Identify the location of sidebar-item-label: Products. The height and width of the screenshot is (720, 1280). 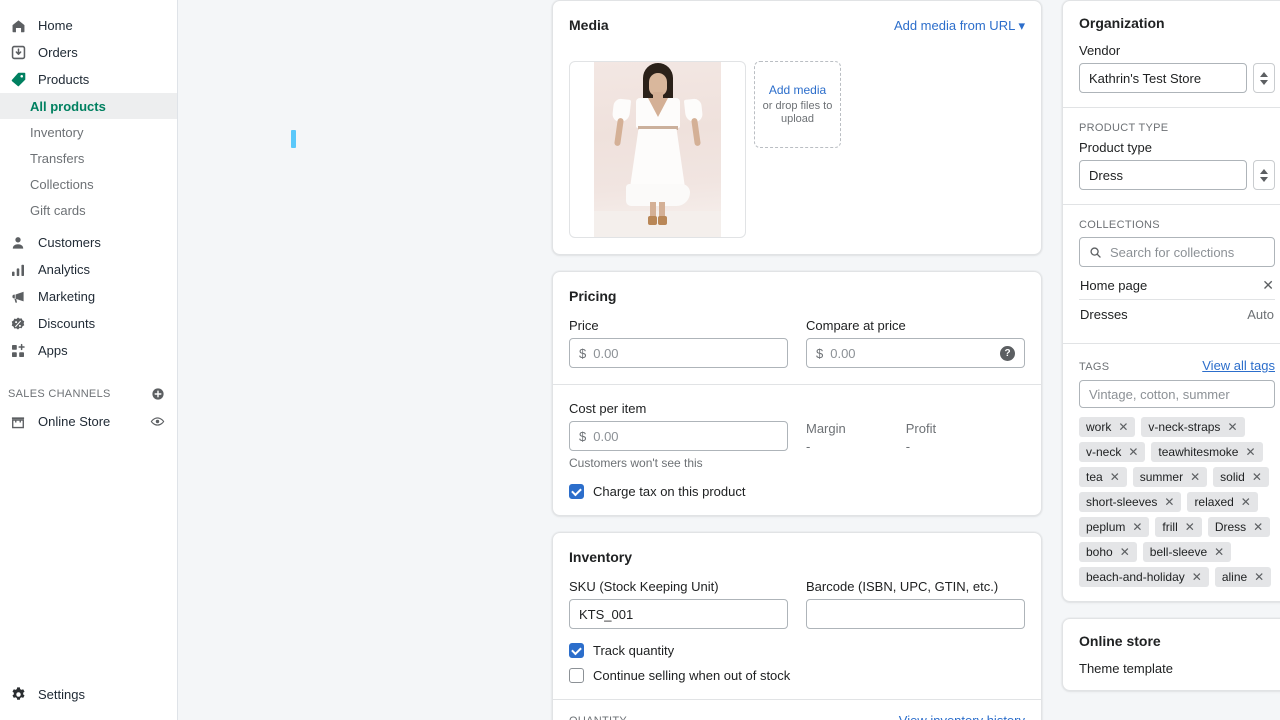
(64, 79).